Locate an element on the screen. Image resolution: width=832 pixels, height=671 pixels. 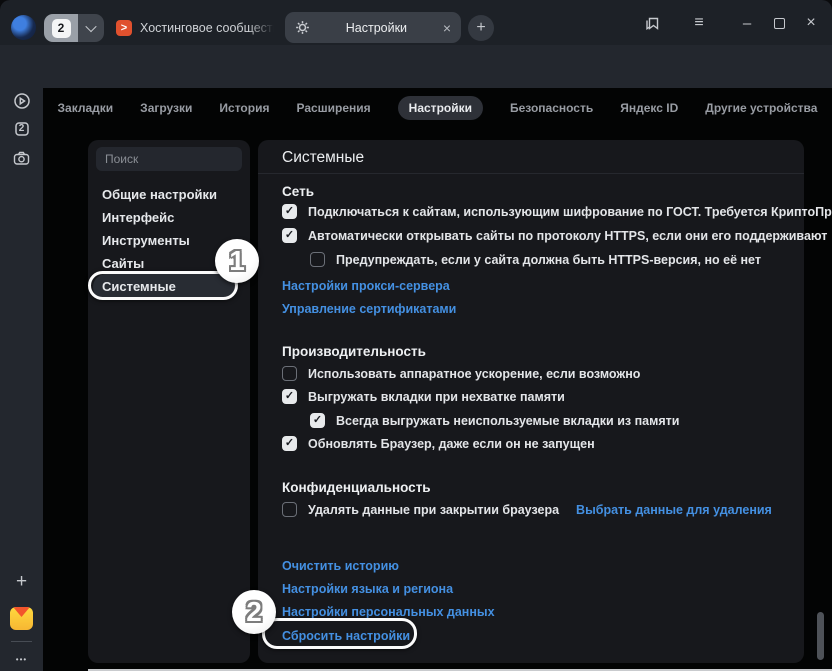
tab-bar: 2 > Хостинговое сообщество Настройки × + is located at coordinates (416, 22).